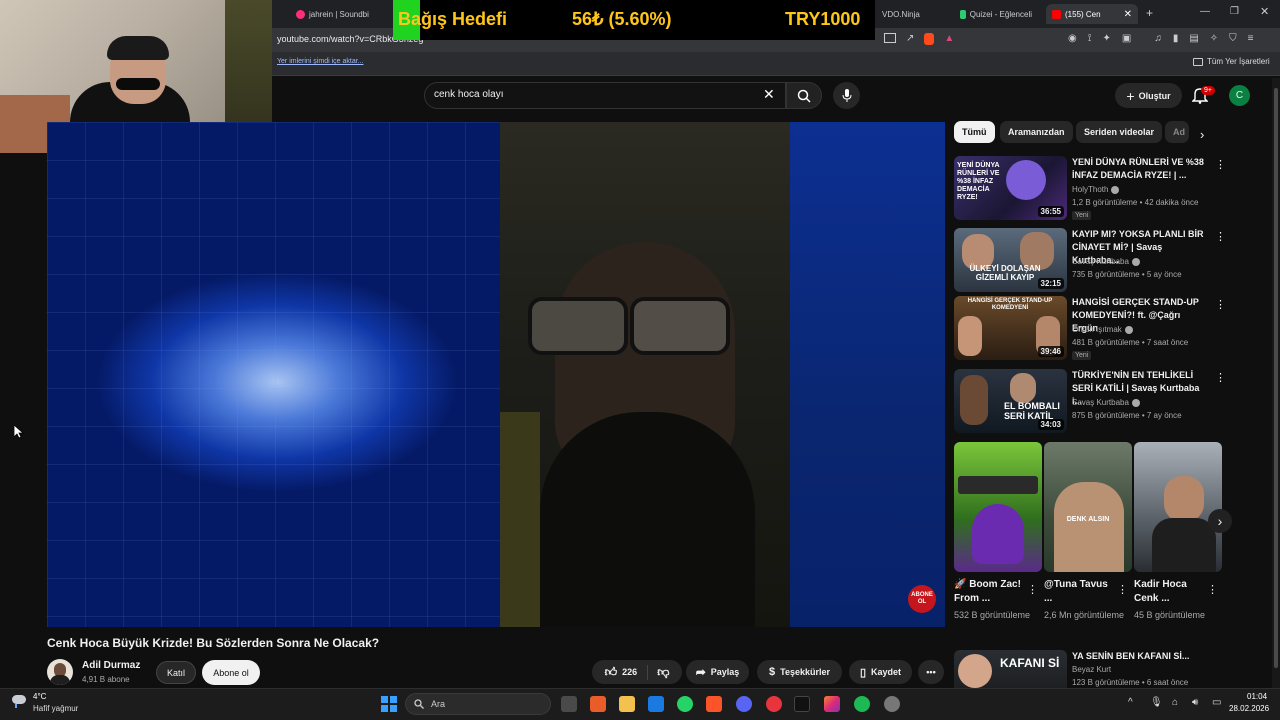  I want to click on tab-label: VDO.Ninja, so click(901, 14).